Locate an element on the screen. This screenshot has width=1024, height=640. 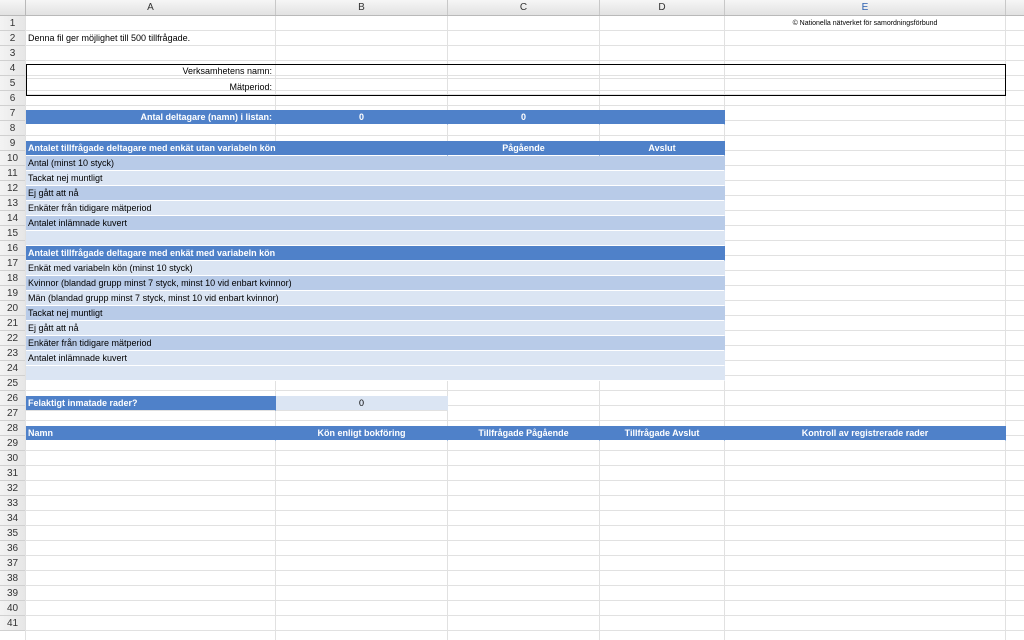
row-4: Verksamhetens namn: is located at coordinates (525, 71).